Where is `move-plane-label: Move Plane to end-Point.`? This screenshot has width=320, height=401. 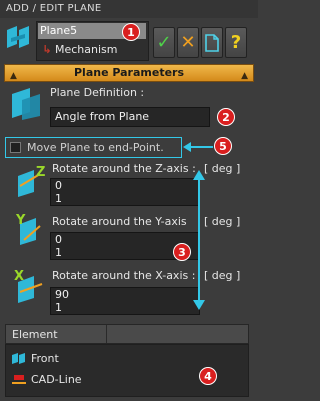
move-plane-label: Move Plane to end-Point. is located at coordinates (95, 147).